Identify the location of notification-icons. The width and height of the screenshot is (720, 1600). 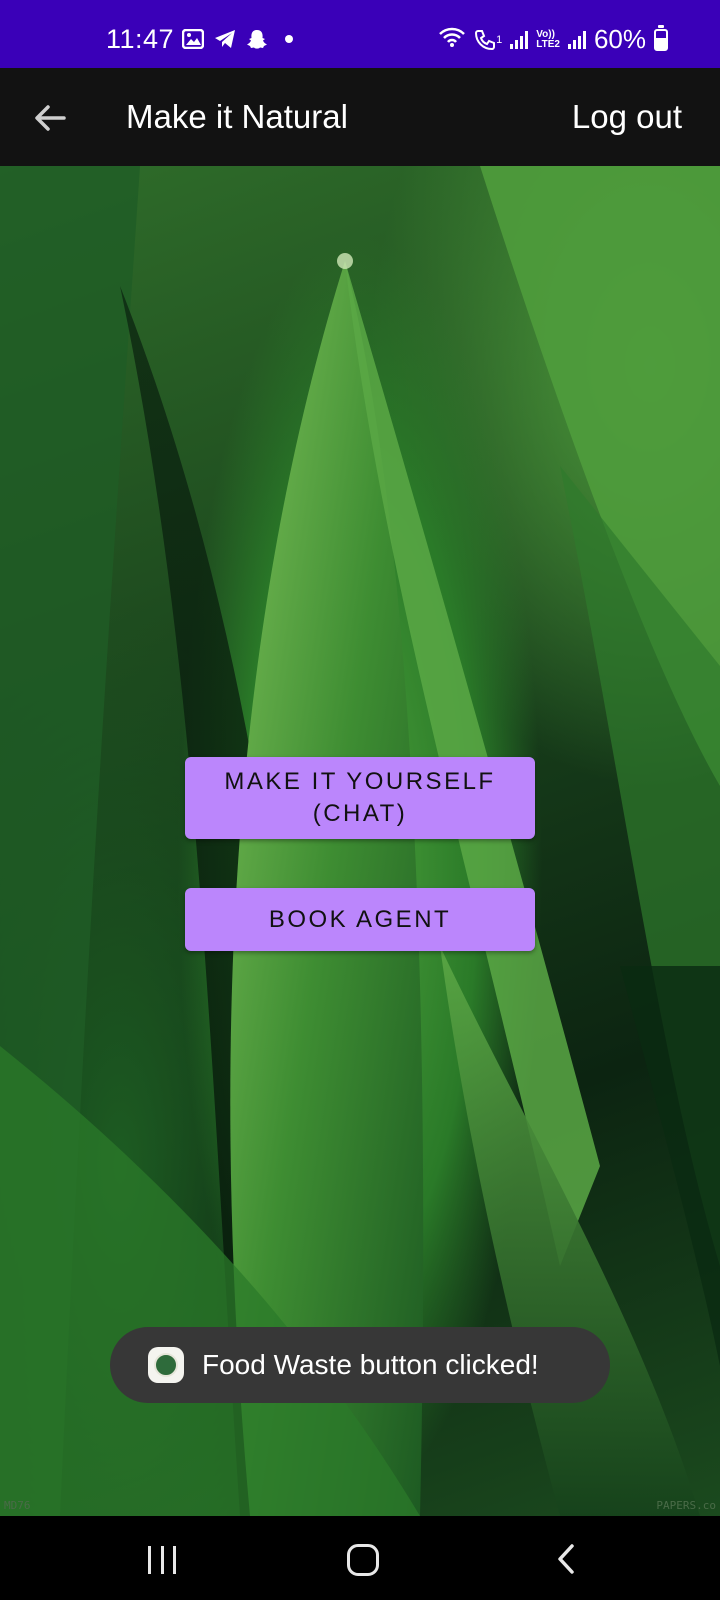
(241, 39).